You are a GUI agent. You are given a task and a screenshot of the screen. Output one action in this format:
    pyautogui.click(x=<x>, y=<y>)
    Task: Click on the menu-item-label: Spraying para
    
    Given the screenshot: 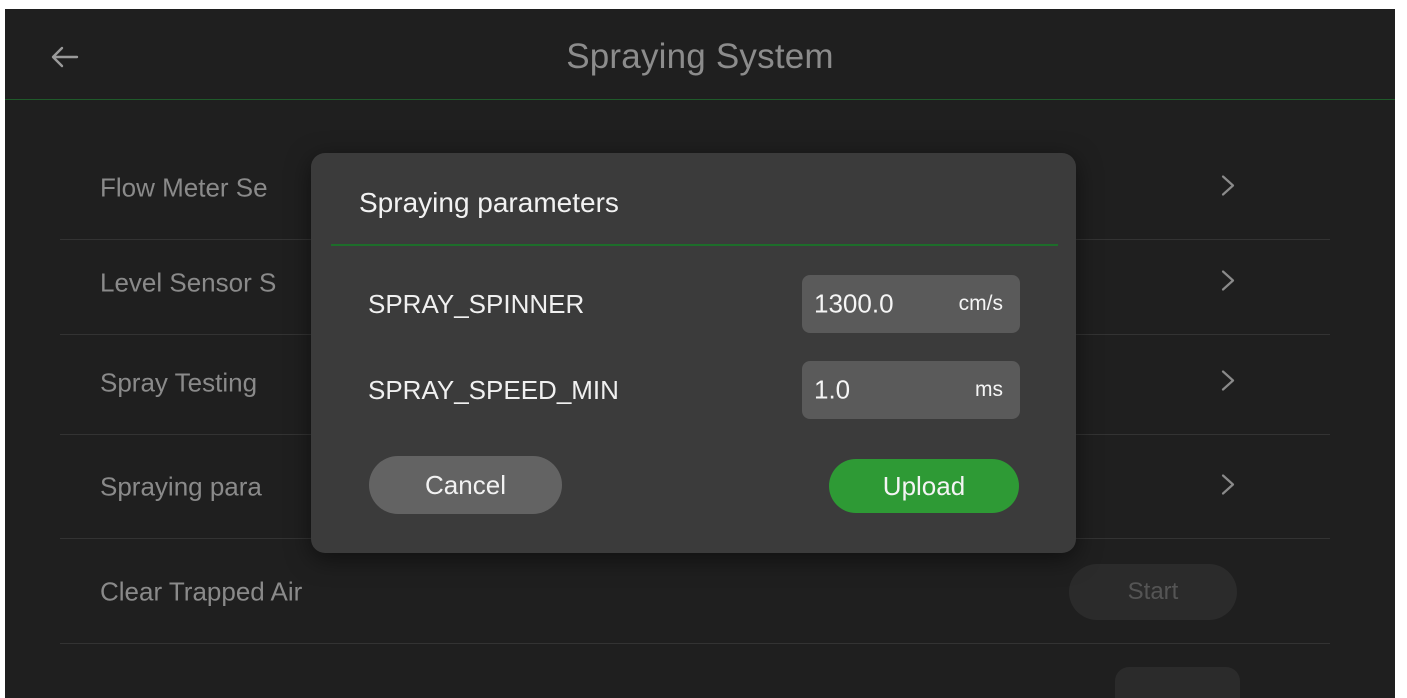 What is the action you would take?
    pyautogui.click(x=181, y=486)
    